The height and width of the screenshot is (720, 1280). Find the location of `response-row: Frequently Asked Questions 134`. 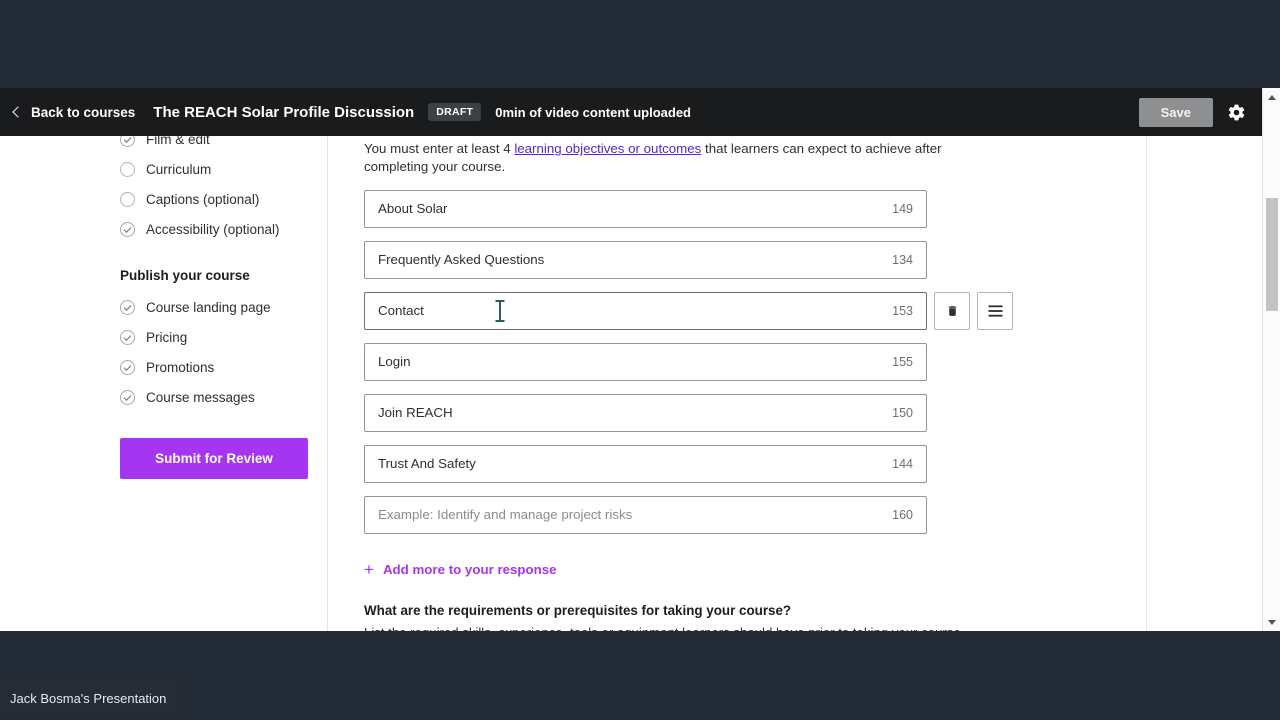

response-row: Frequently Asked Questions 134 is located at coordinates (755, 259).